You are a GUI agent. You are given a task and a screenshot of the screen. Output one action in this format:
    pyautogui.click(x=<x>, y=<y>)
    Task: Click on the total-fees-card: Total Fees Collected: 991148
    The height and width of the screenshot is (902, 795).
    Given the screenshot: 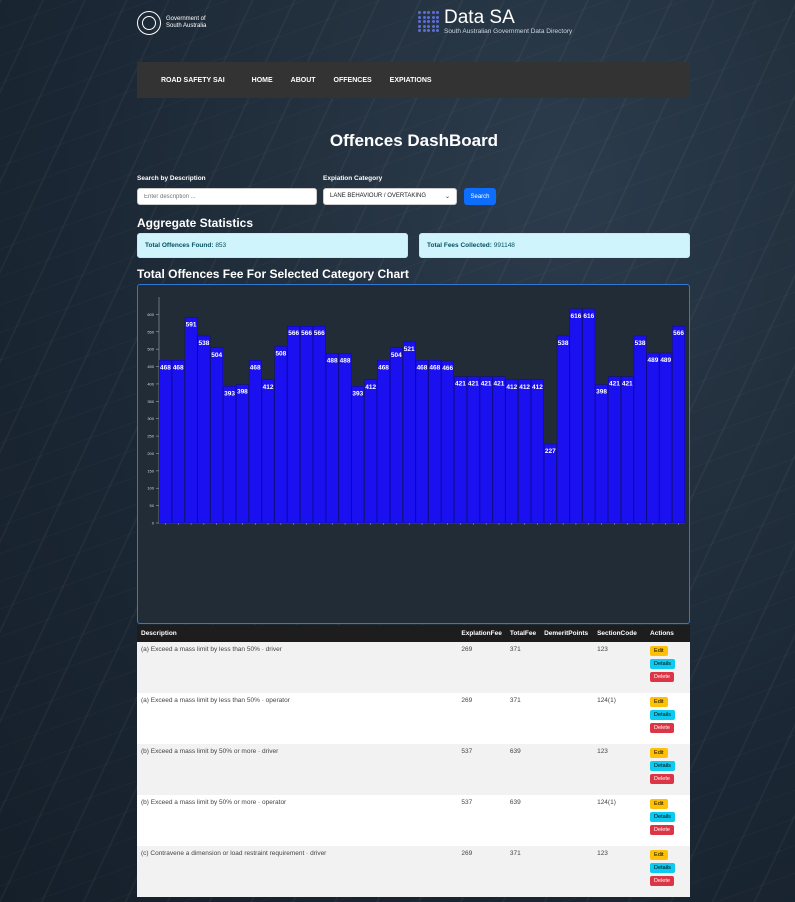 What is the action you would take?
    pyautogui.click(x=554, y=245)
    